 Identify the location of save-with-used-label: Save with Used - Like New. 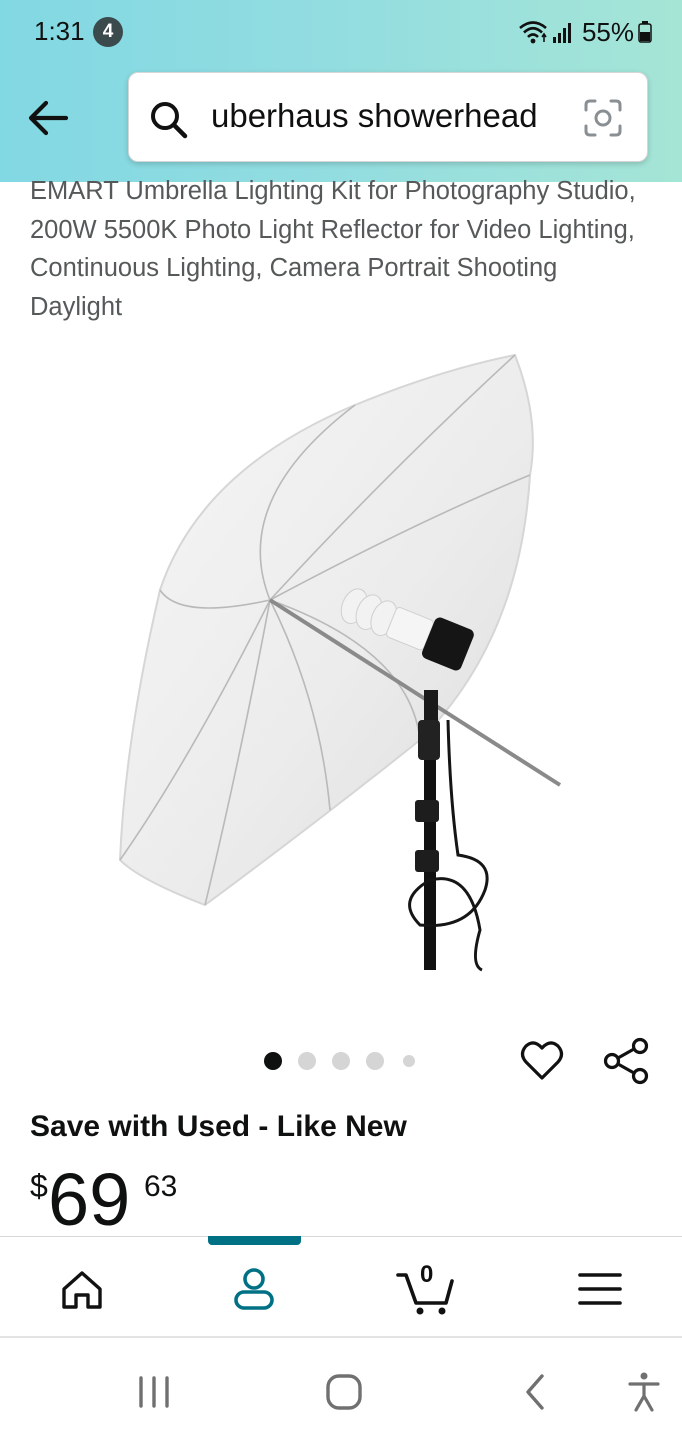
(218, 1127).